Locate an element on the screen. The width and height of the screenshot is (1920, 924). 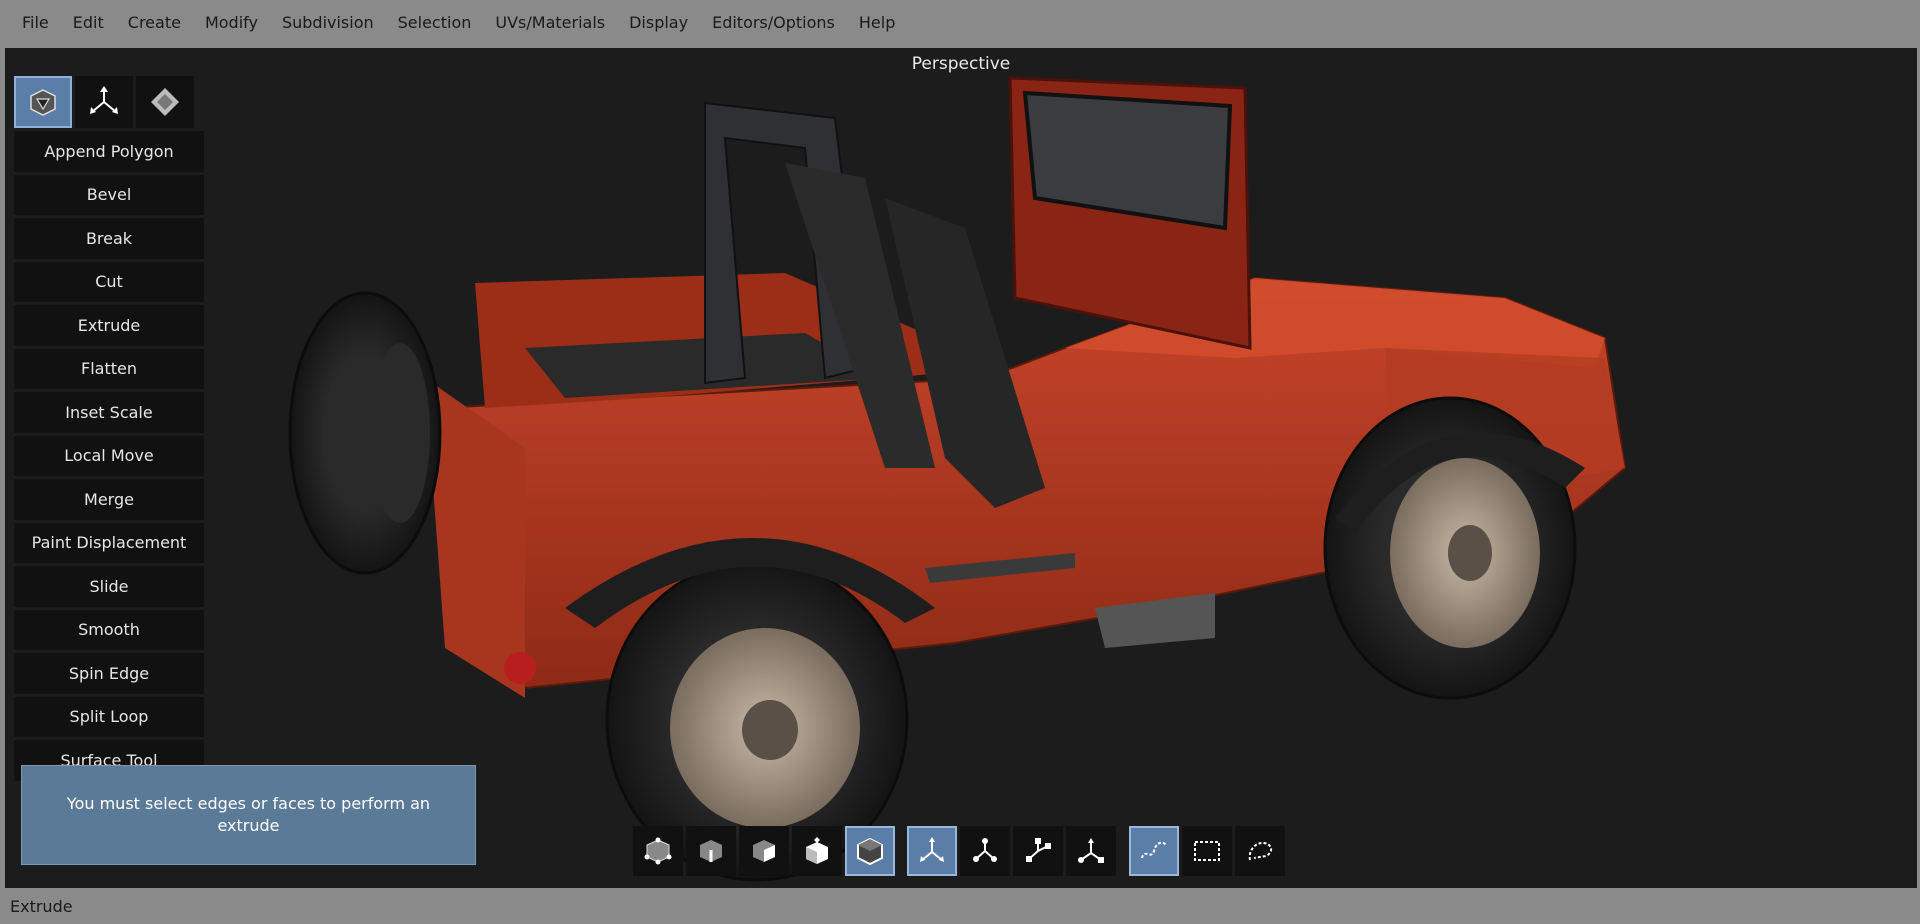
tool-split-loop: Split Loop is located at coordinates (109, 716).